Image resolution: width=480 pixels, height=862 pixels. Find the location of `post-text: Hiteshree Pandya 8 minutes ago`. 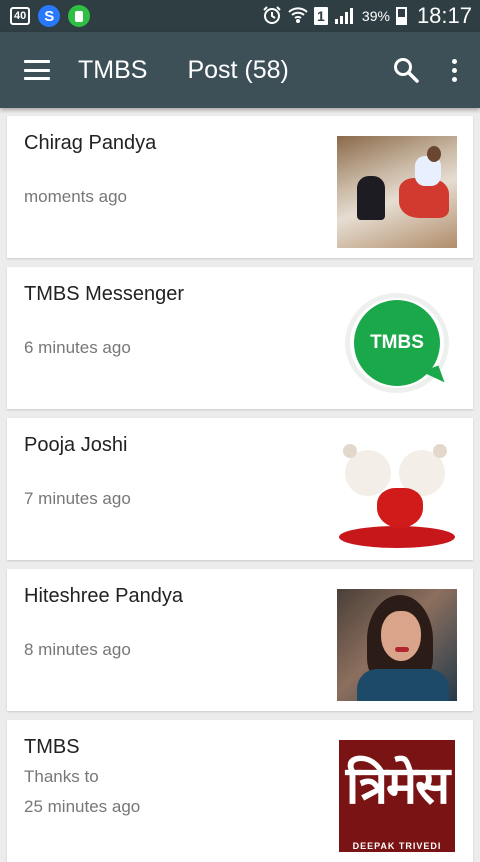

post-text: Hiteshree Pandya 8 minutes ago is located at coordinates (103, 647).